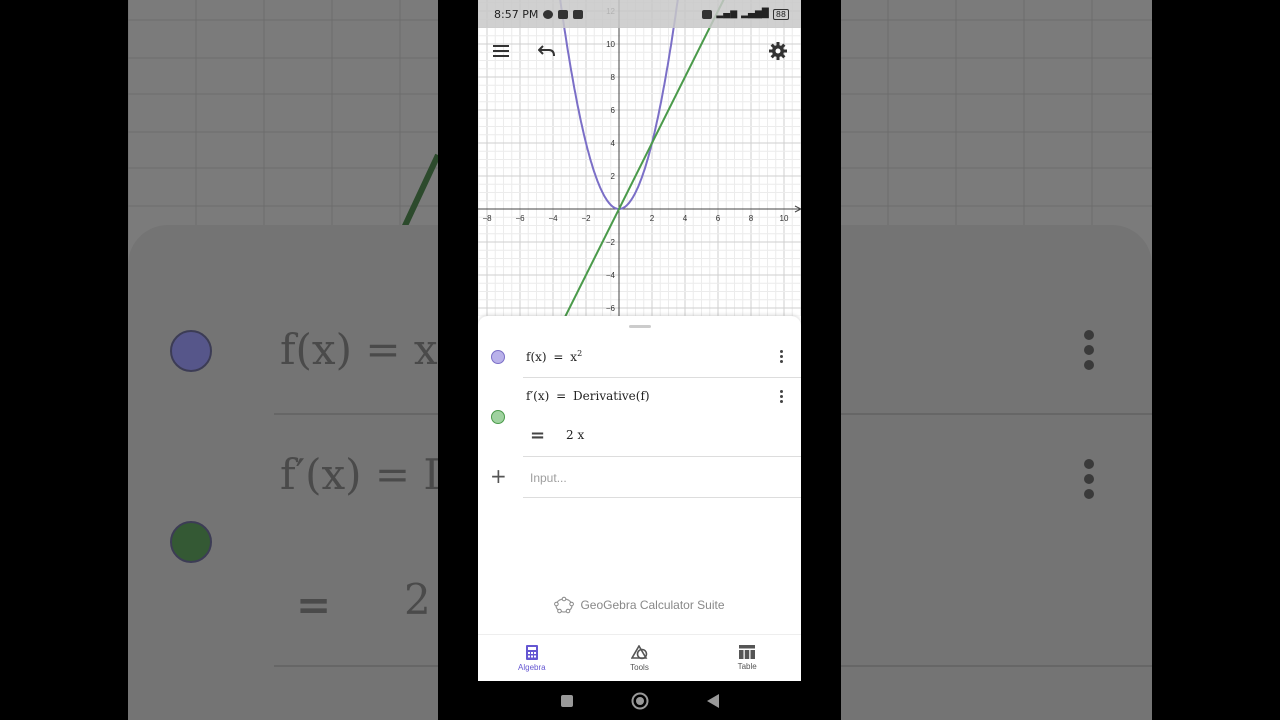 The height and width of the screenshot is (720, 1280). I want to click on menu-button, so click(501, 51).